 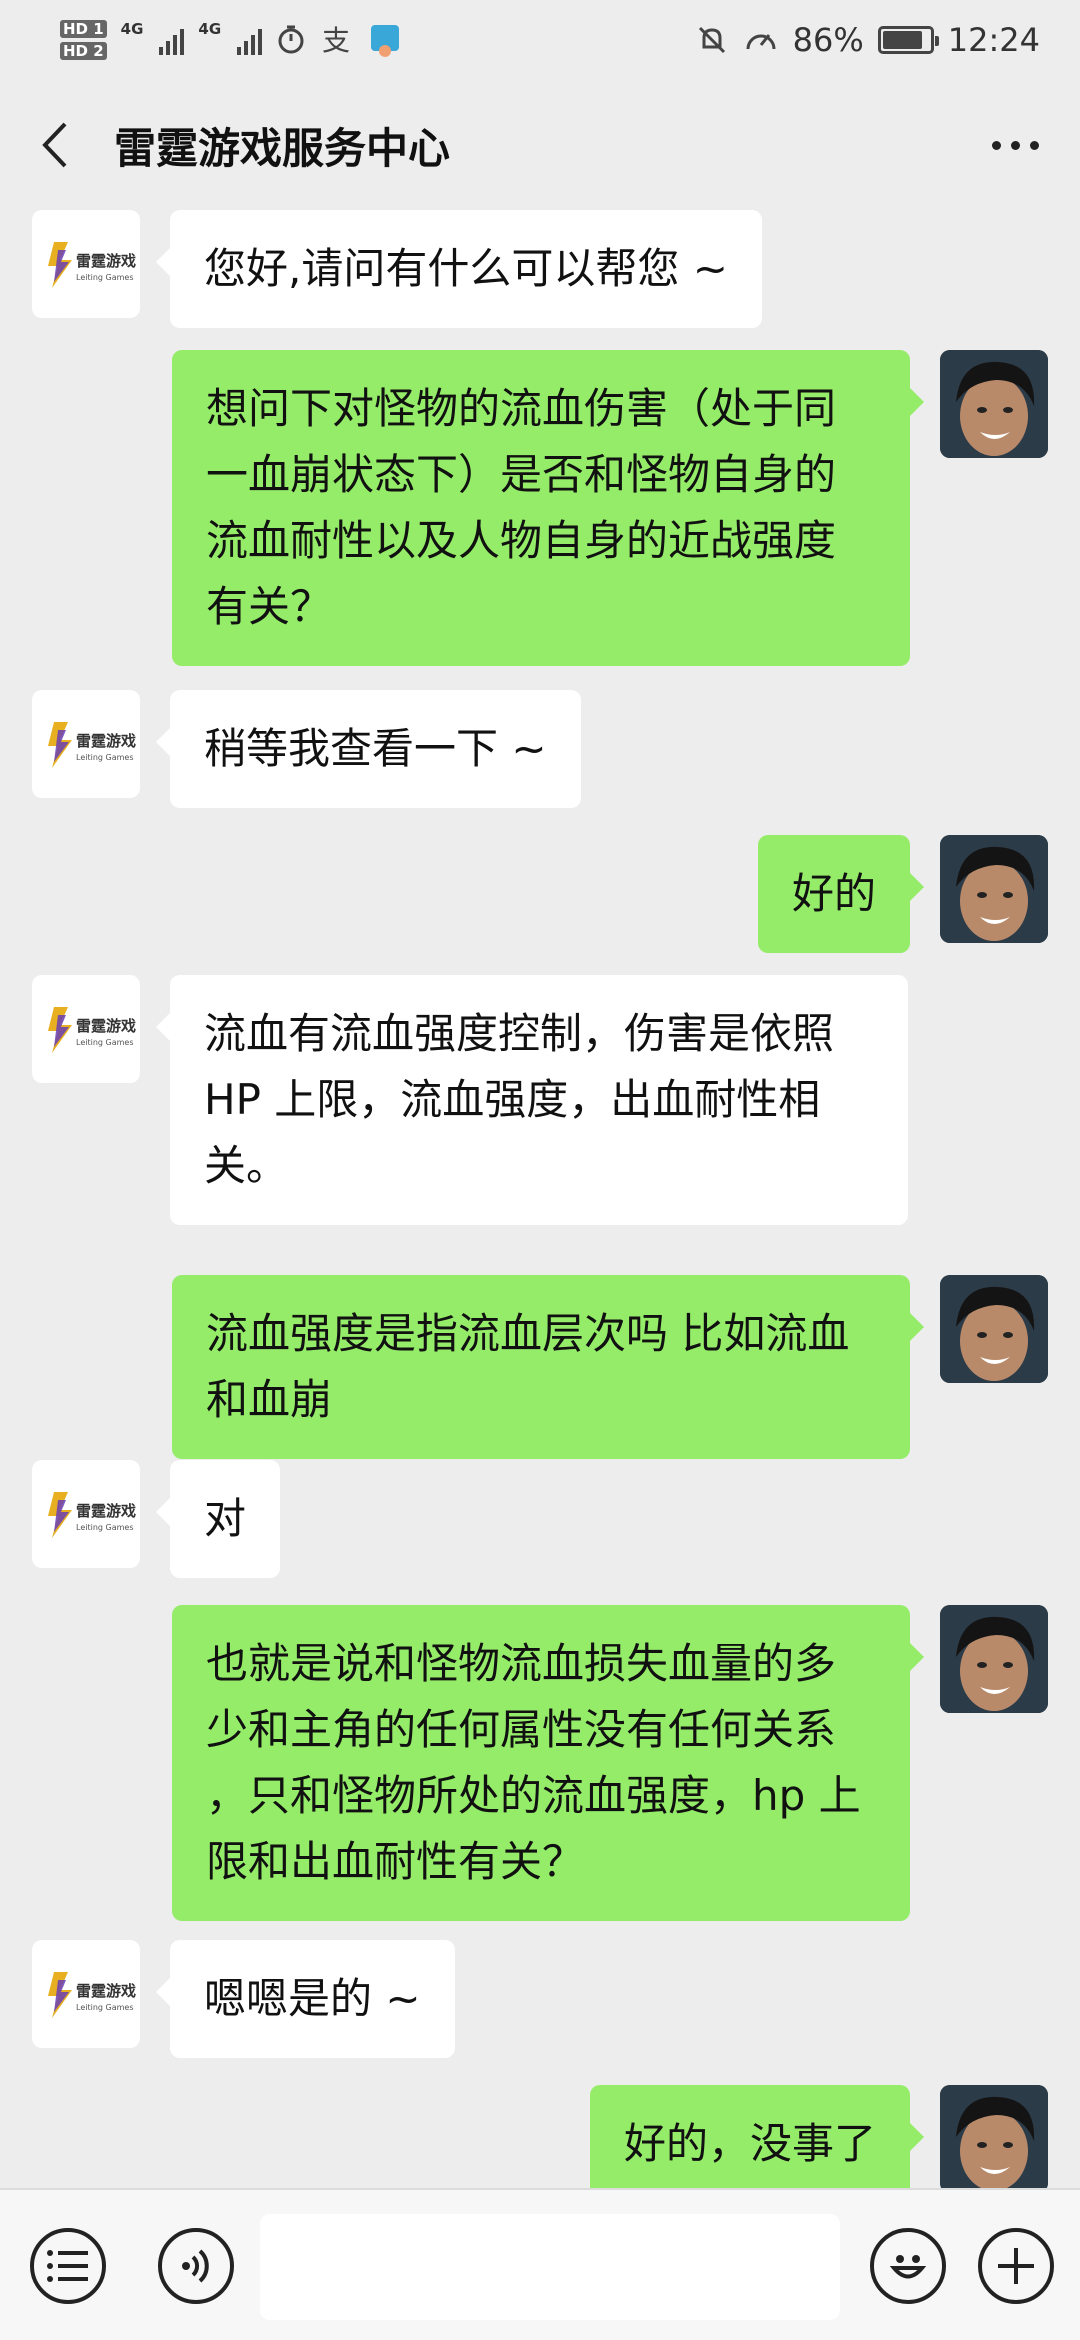 I want to click on clock: 12:24, so click(x=993, y=40).